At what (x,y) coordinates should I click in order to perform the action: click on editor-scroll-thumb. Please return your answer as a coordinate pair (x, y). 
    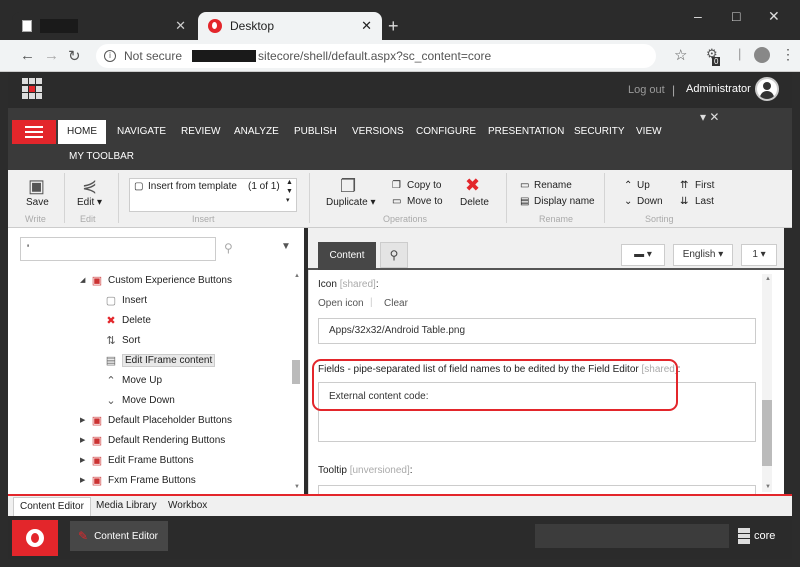
    Looking at the image, I should click on (767, 433).